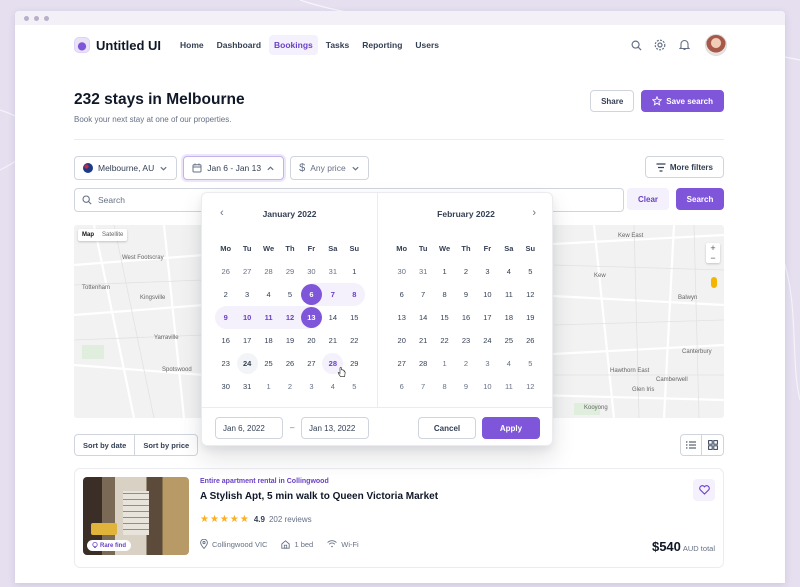 The width and height of the screenshot is (800, 587). I want to click on calendar-day: 13, so click(401, 317).